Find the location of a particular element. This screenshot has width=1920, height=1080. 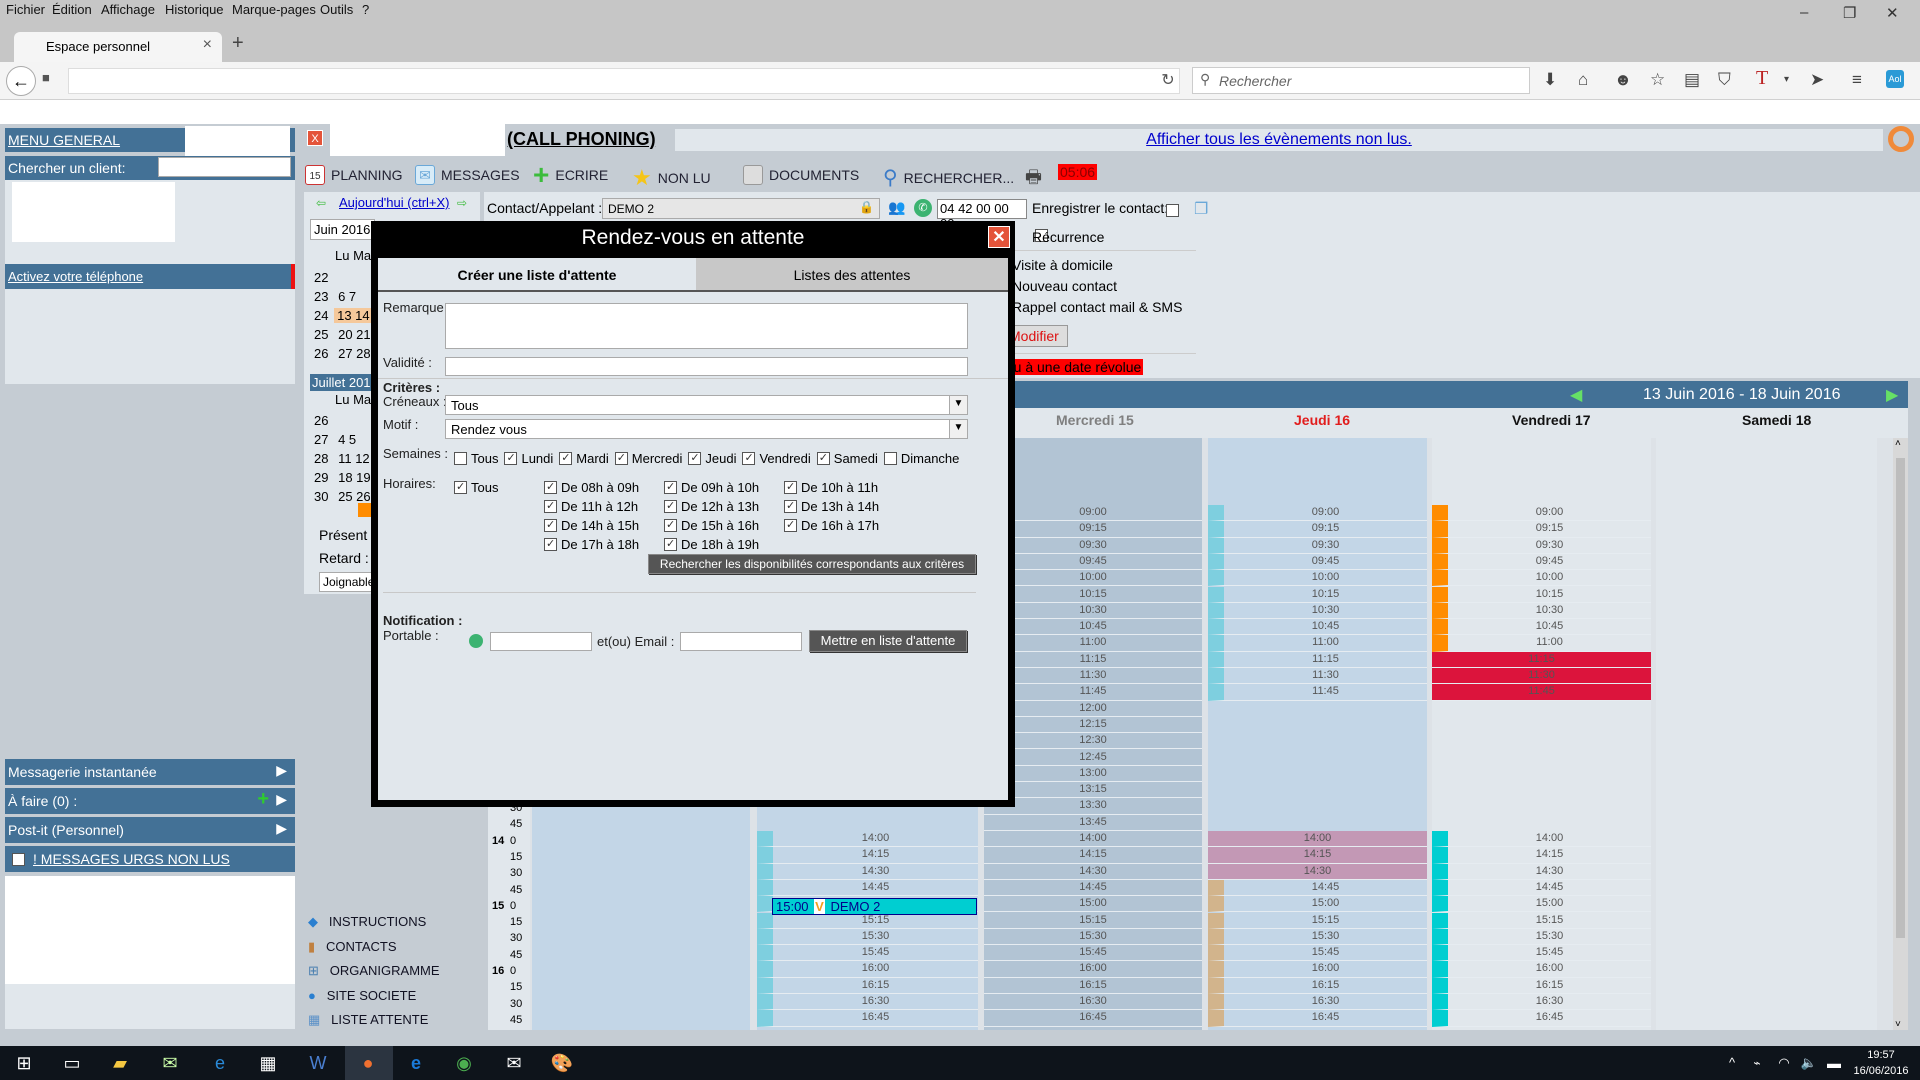

menu-general-link: MENU GENERAL is located at coordinates (64, 140).